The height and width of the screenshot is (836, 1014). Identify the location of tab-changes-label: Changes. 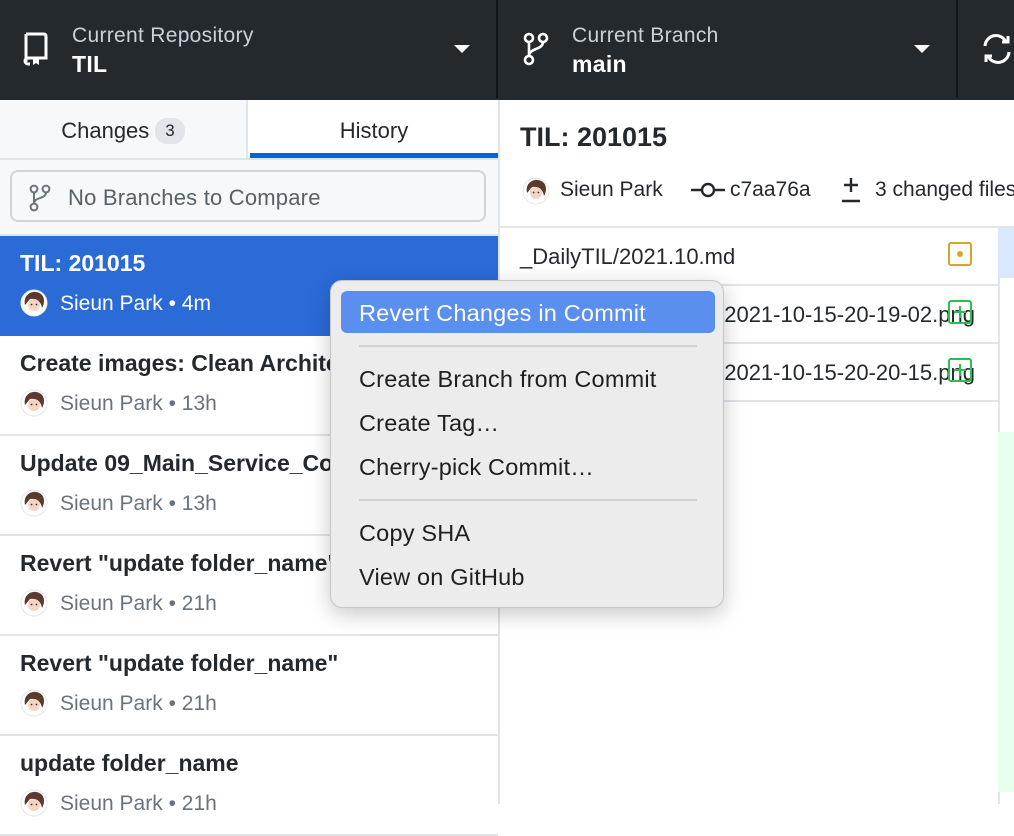
(105, 130).